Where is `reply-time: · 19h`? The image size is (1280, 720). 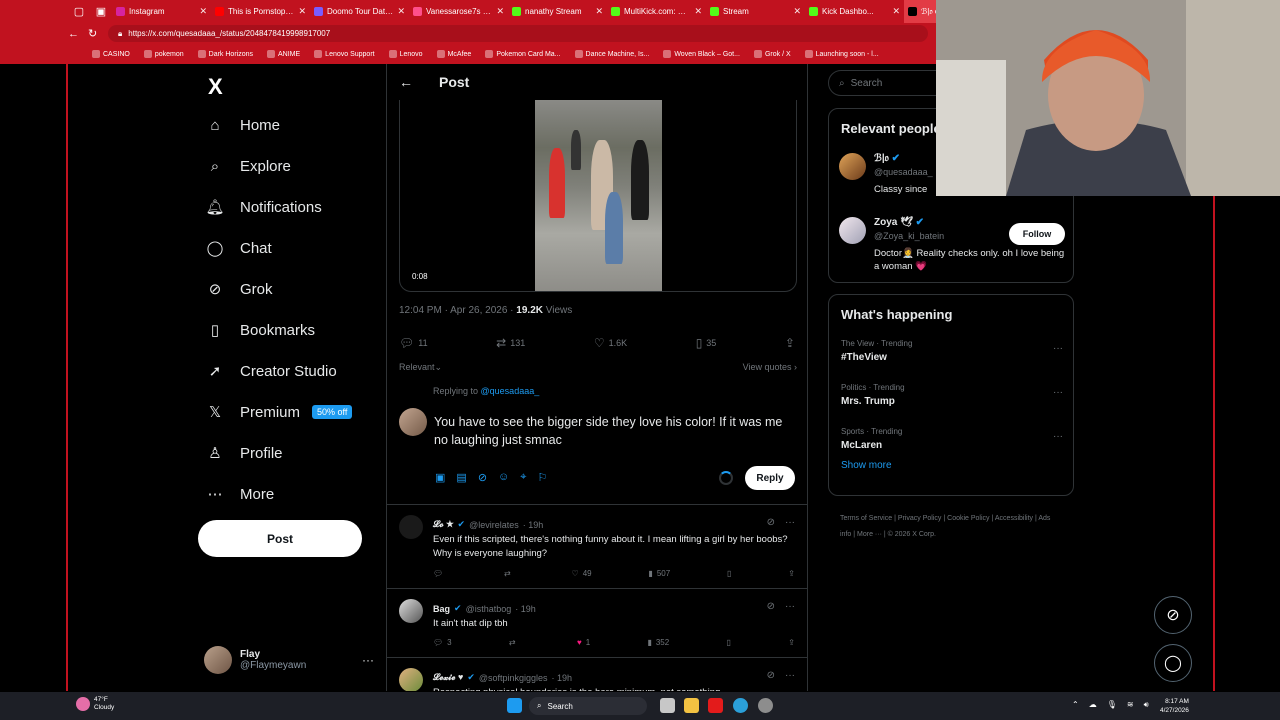 reply-time: · 19h is located at coordinates (525, 609).